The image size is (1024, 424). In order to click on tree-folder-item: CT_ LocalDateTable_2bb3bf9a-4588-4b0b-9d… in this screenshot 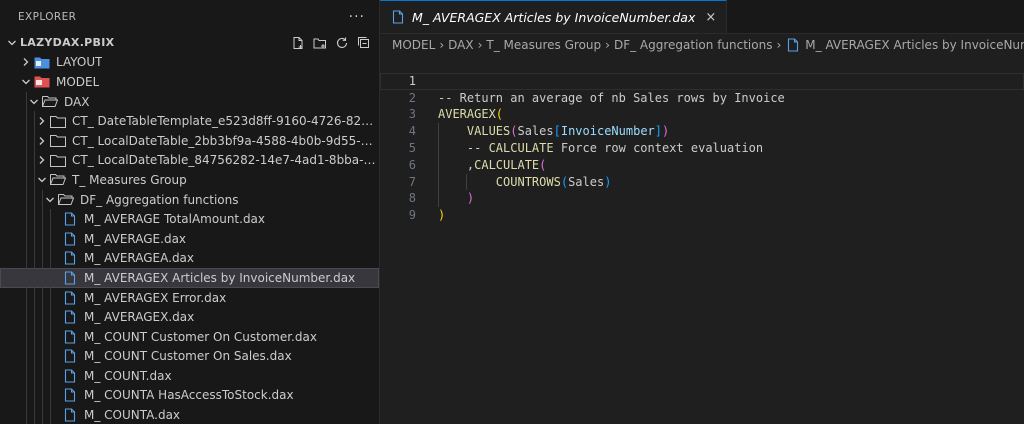, I will do `click(189, 140)`.